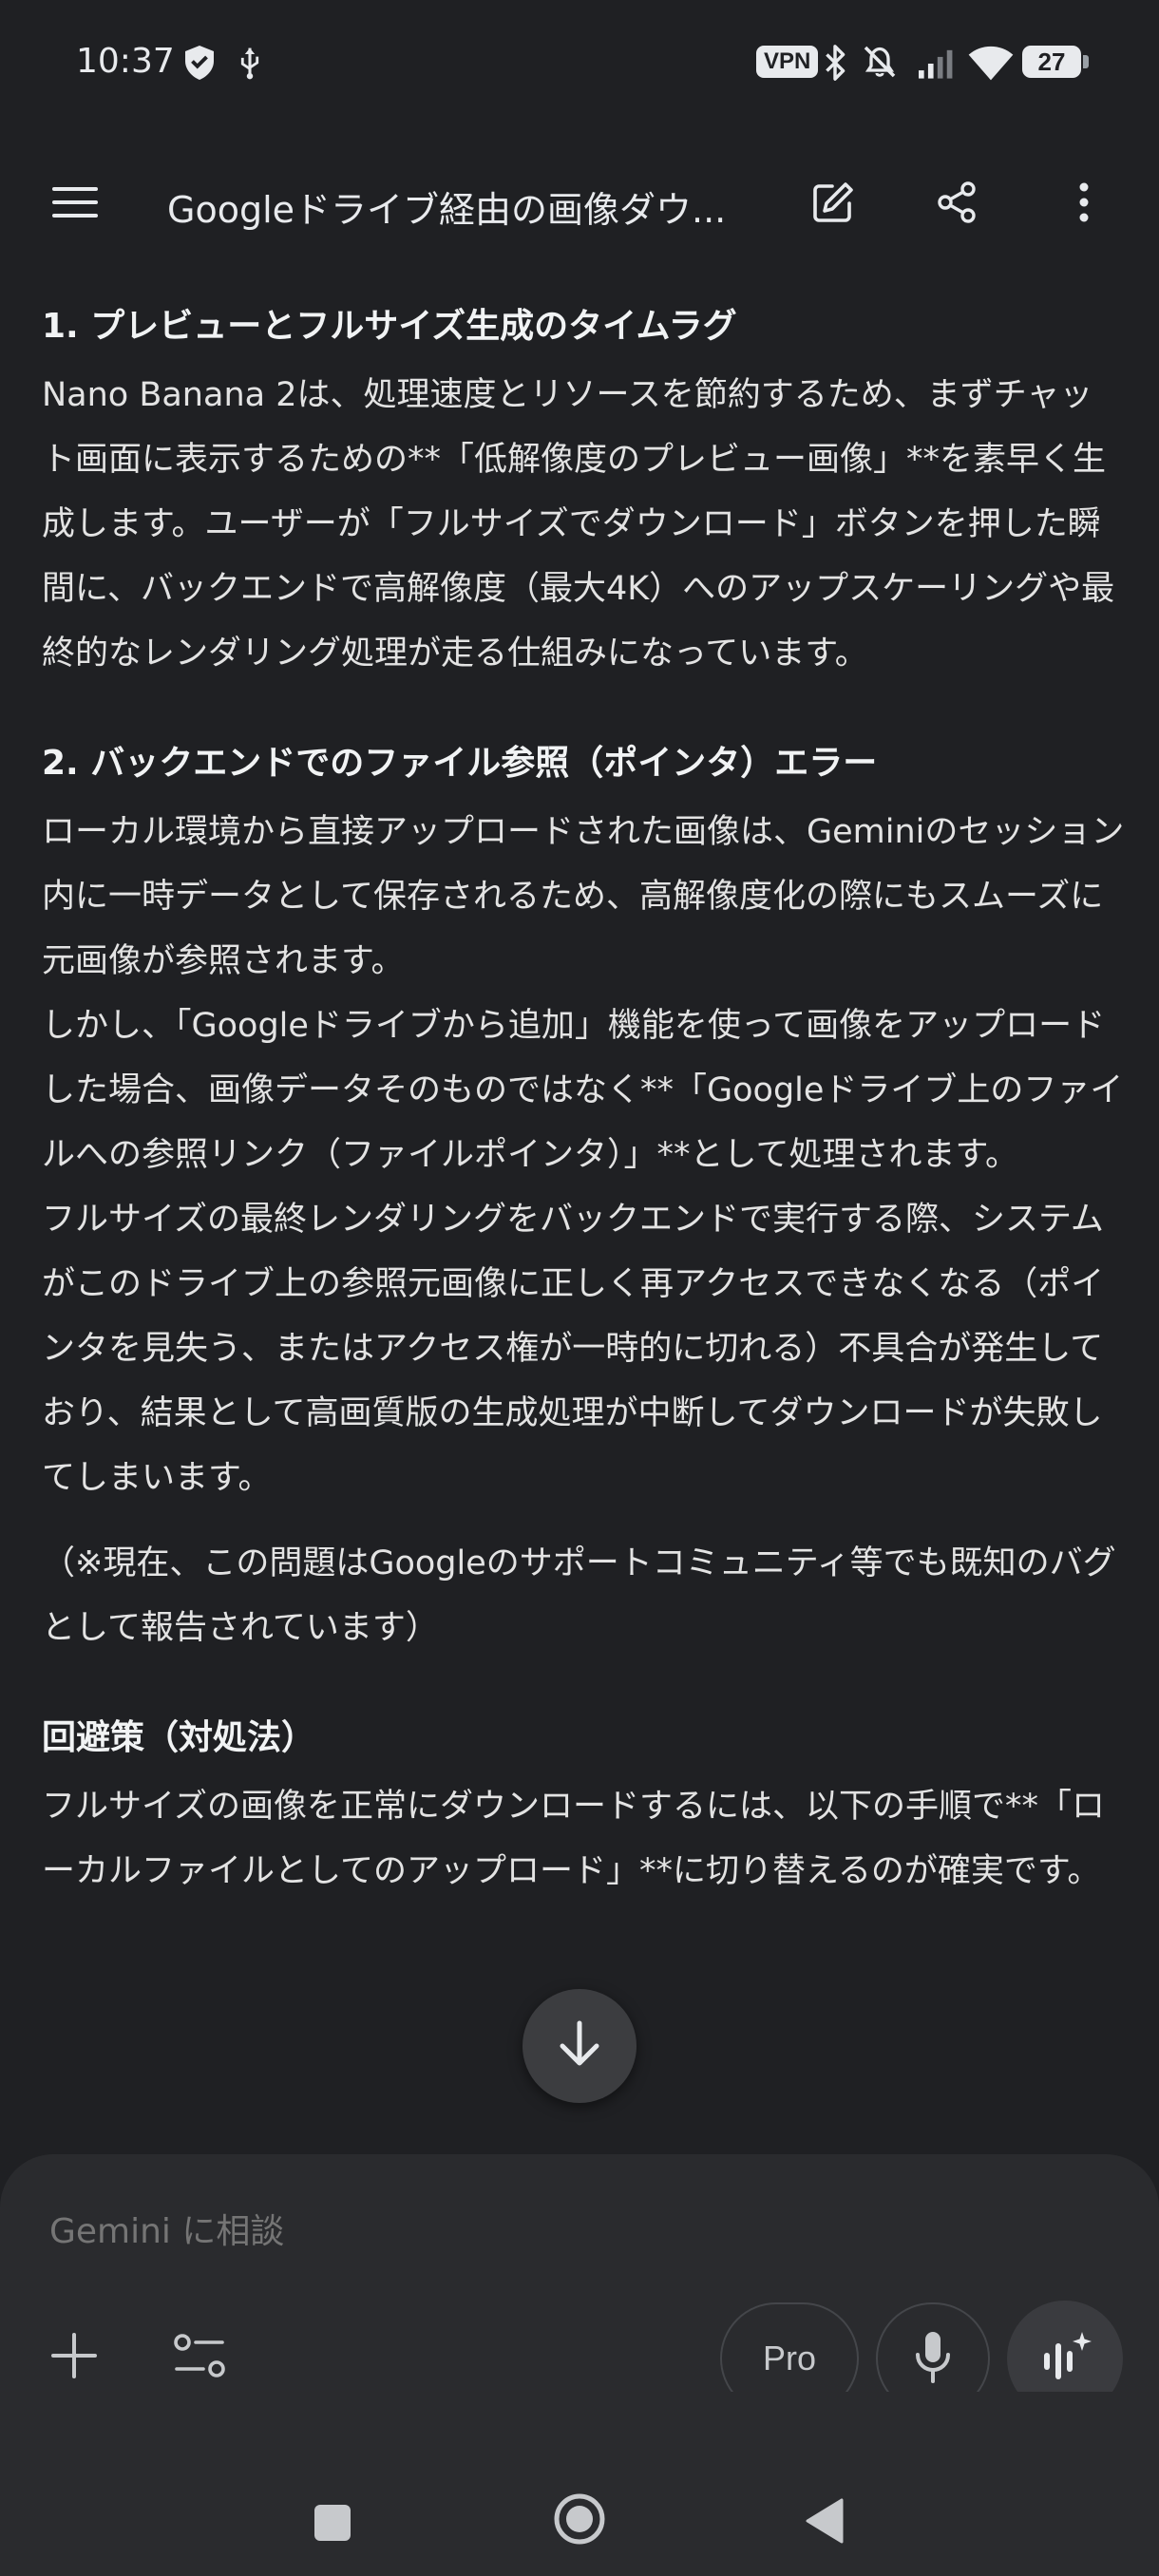 The image size is (1159, 2576). What do you see at coordinates (935, 65) in the screenshot?
I see `signal-icon` at bounding box center [935, 65].